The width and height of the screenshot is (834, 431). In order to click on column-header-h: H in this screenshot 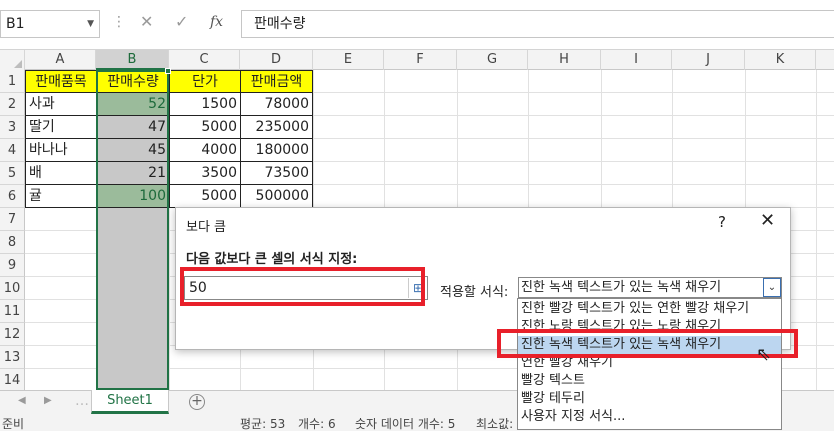, I will do `click(564, 60)`.